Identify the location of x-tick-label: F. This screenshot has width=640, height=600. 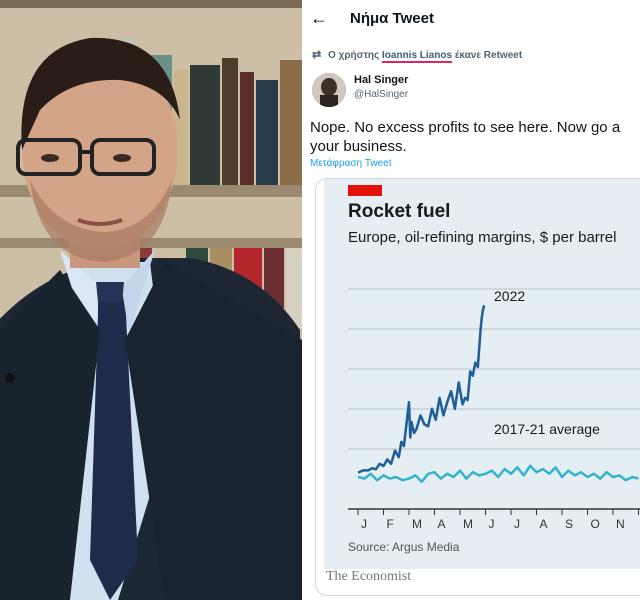
(390, 524).